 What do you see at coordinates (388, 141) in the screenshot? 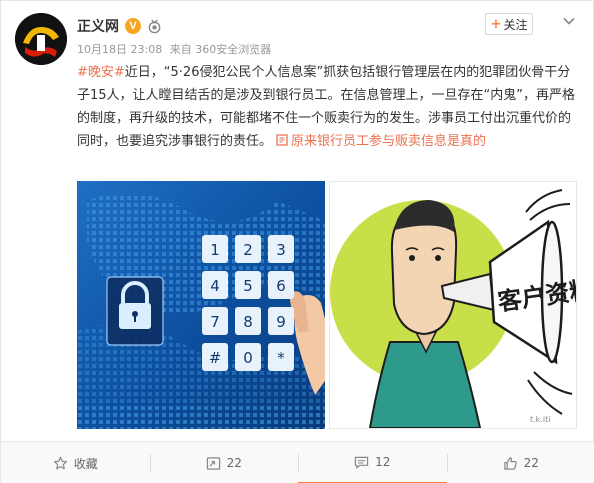
I see `article-link: 原来银行员工参与贩卖信息是真的` at bounding box center [388, 141].